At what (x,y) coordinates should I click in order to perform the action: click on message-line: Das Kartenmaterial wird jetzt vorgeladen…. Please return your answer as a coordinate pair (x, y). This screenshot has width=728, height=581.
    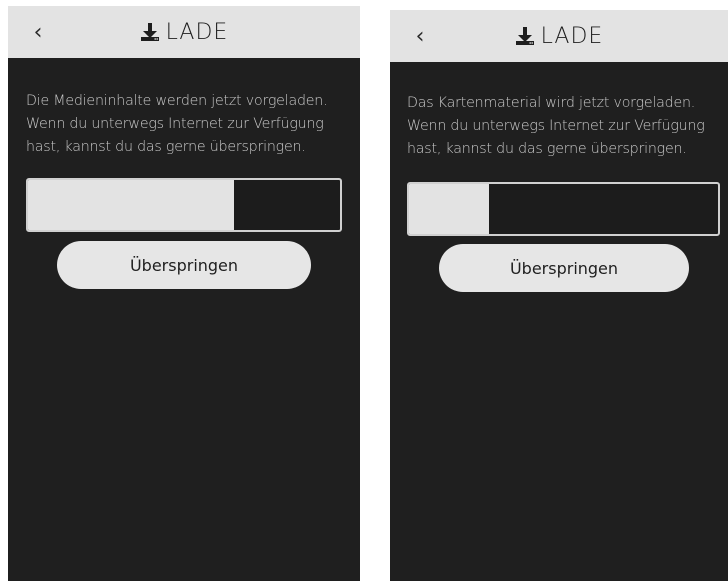
    Looking at the image, I should click on (551, 103).